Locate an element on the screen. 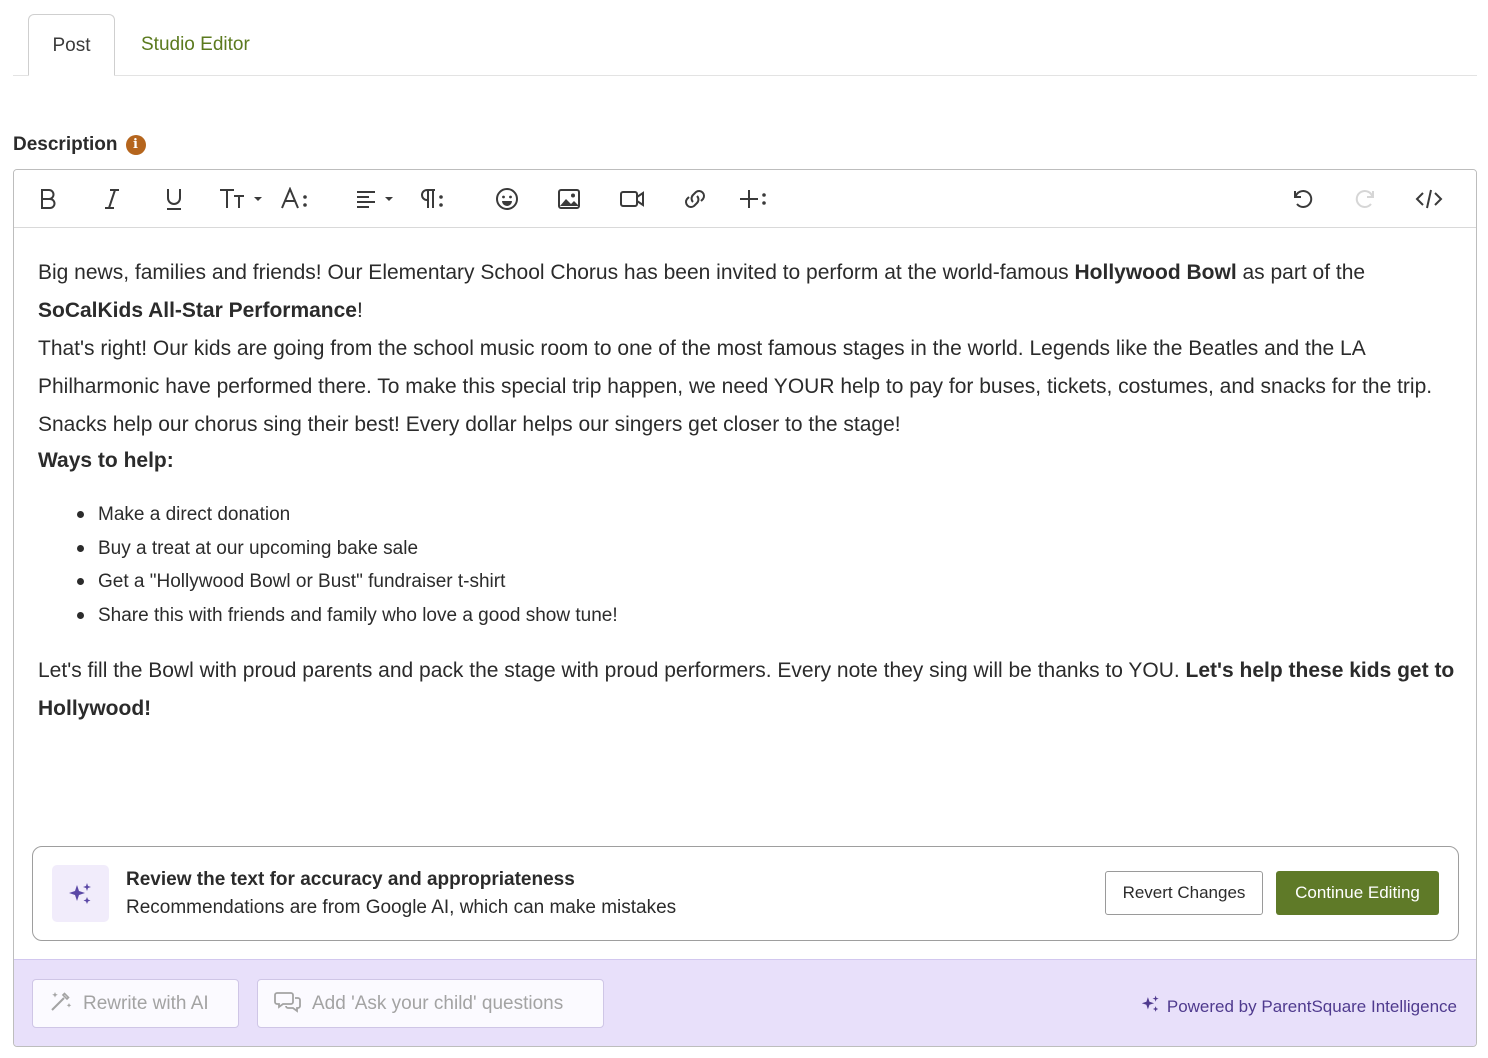 Image resolution: width=1488 pixels, height=1058 pixels. more-icon is located at coordinates (754, 199).